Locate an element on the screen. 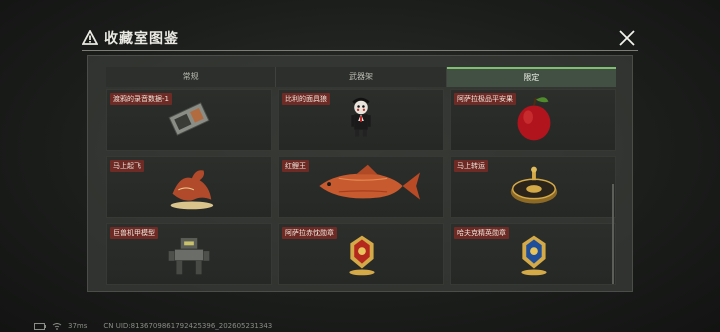 The height and width of the screenshot is (332, 720). item-label: 哈夫克精英勋章 is located at coordinates (481, 233).